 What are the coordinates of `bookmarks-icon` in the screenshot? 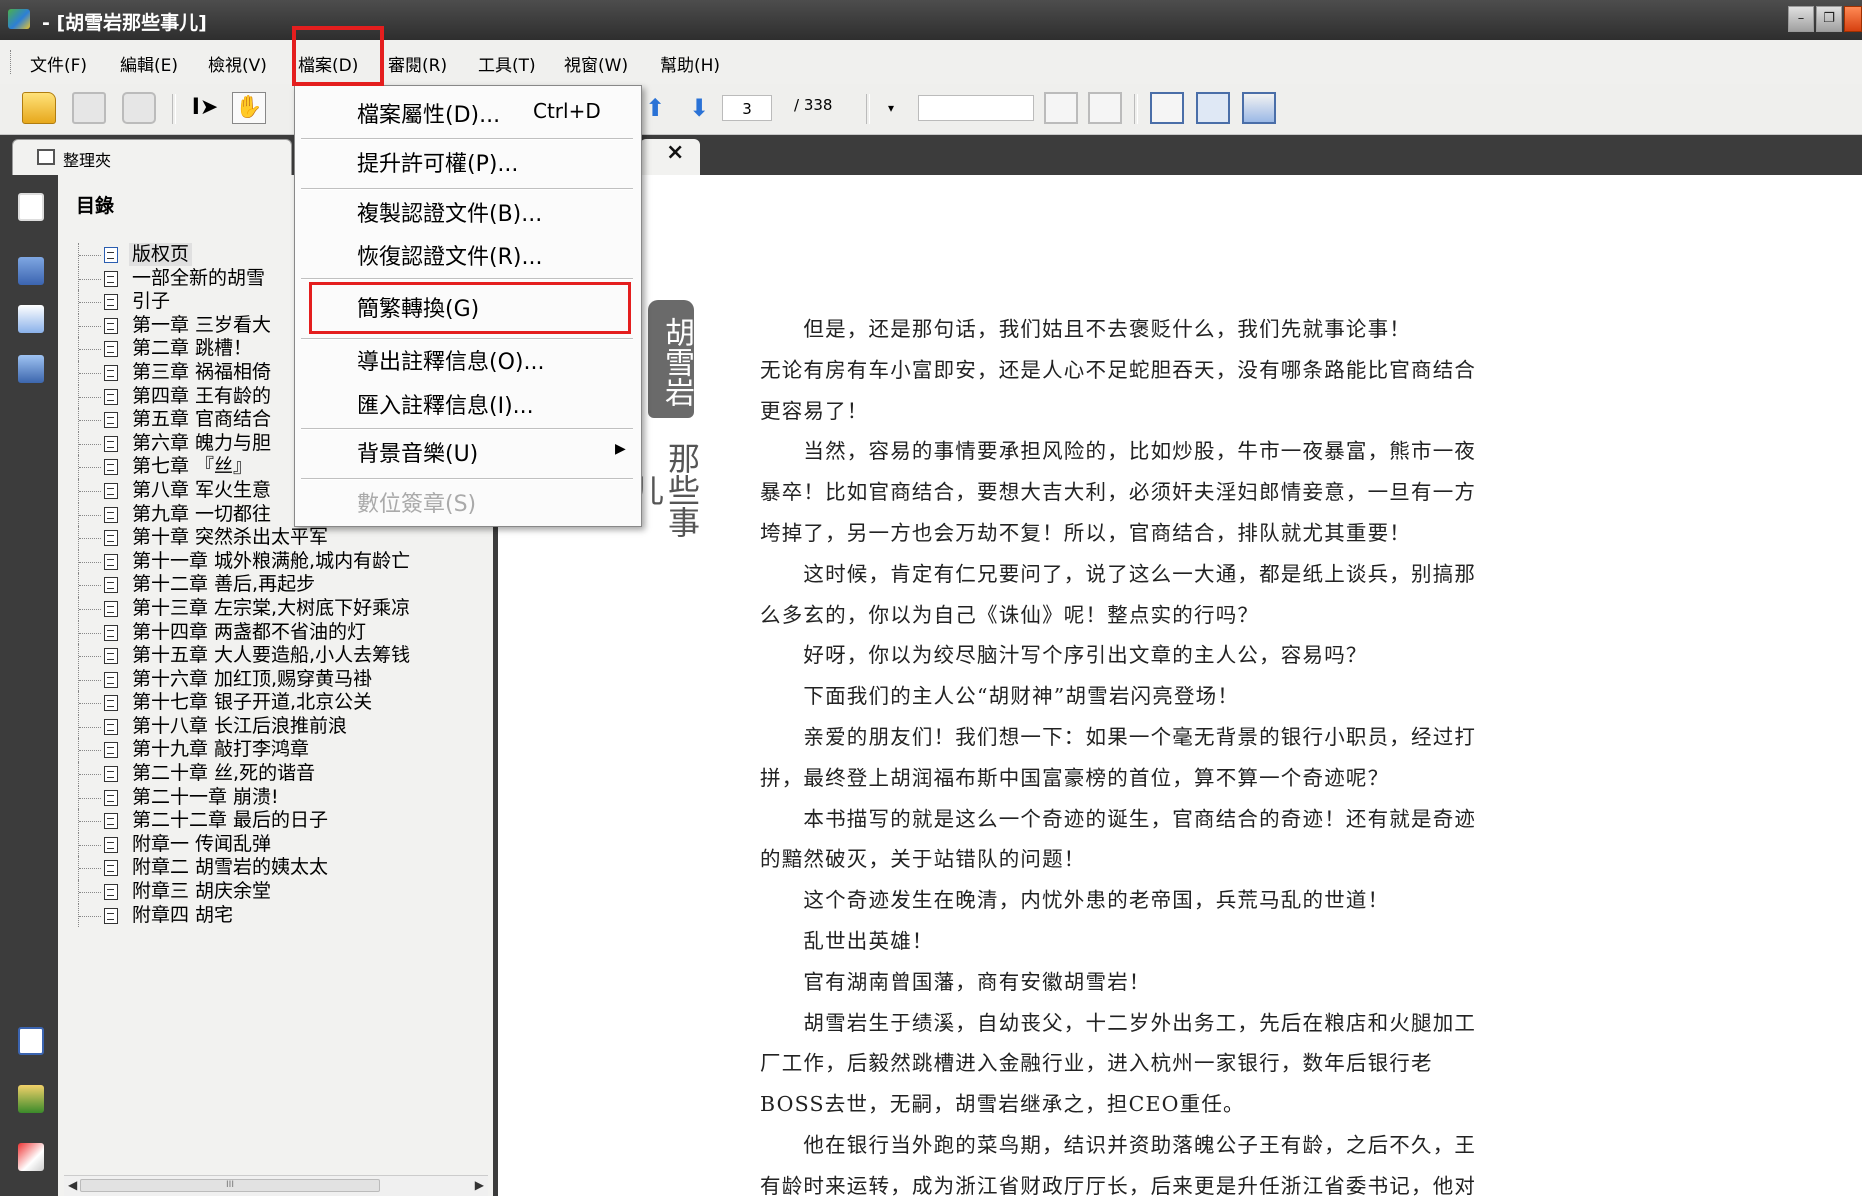 It's located at (31, 319).